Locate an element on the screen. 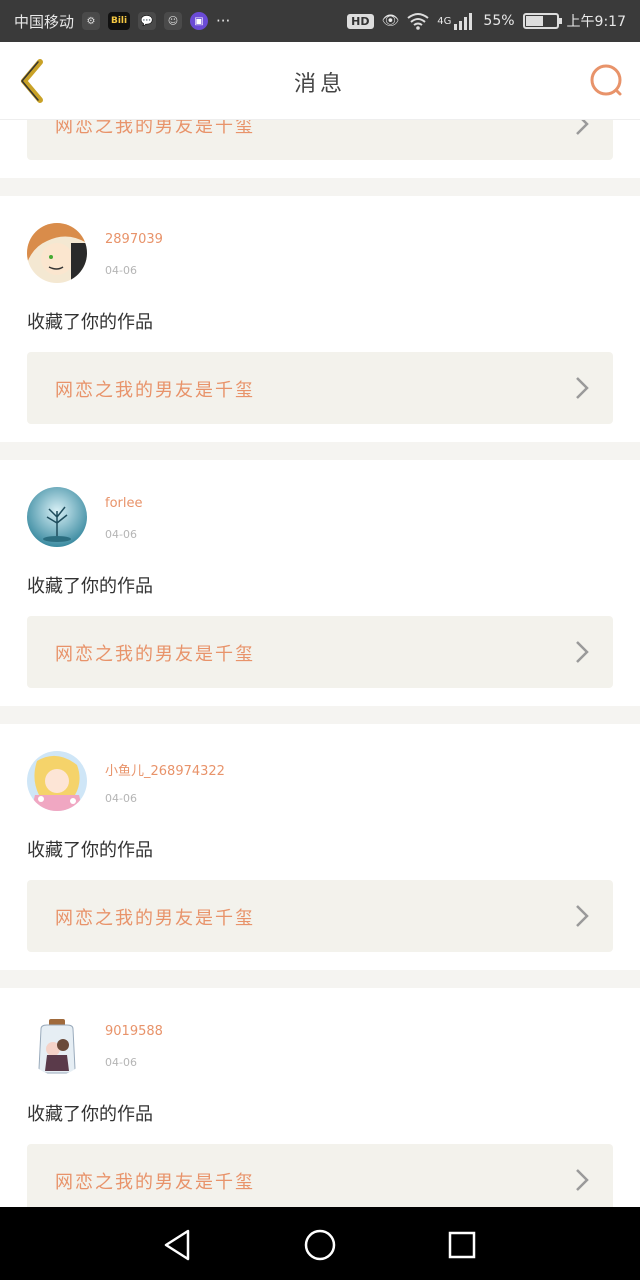 The image size is (640, 1280). header: 消息 is located at coordinates (320, 81).